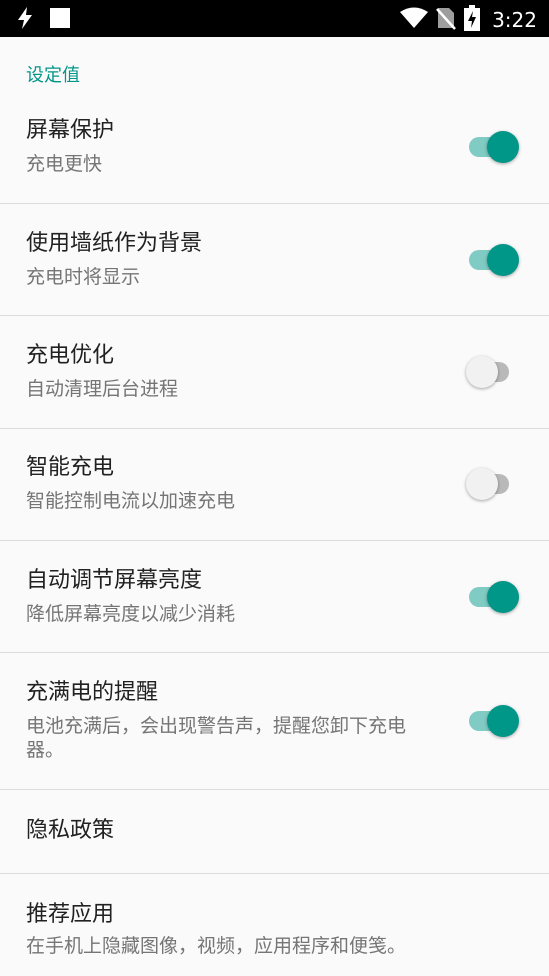 This screenshot has height=976, width=549. I want to click on setting-recommended-apps: 推荐应用 在手机上隐藏图像，视频，应用程序和便笺。, so click(274, 925).